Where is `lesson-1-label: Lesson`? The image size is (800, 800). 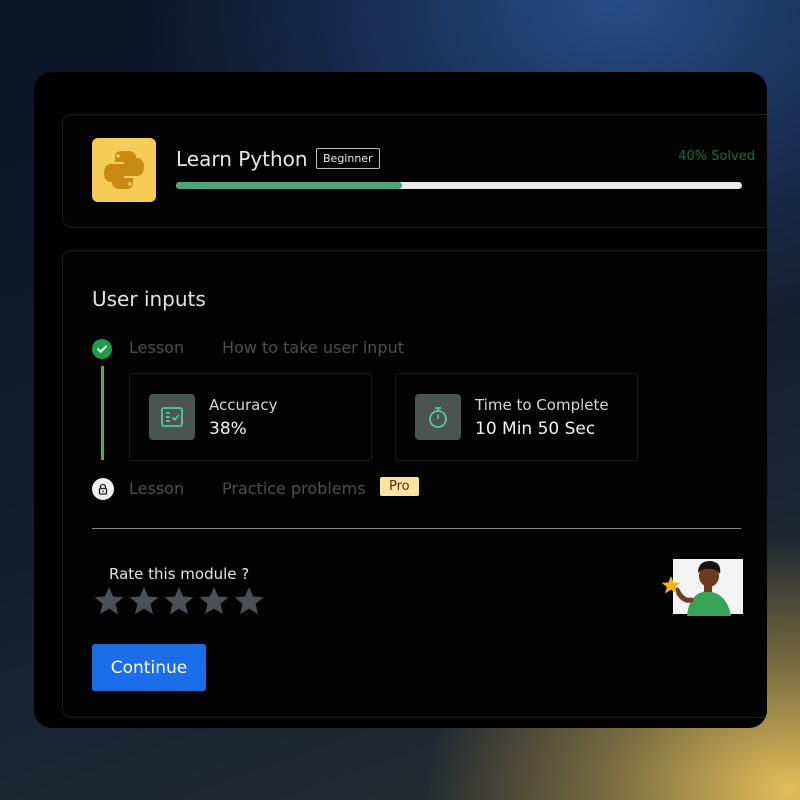
lesson-1-label: Lesson is located at coordinates (157, 347).